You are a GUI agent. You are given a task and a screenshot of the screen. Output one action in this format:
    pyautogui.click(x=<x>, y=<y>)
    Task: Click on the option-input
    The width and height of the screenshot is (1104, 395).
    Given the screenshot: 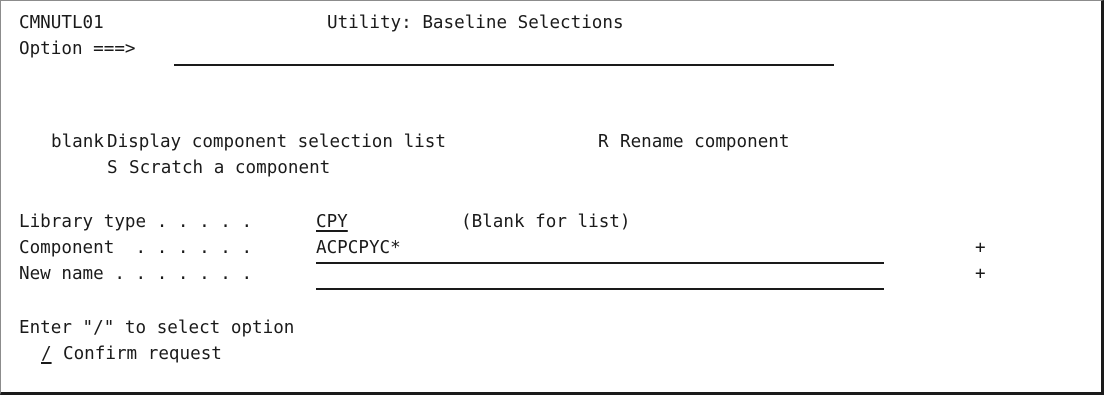 What is the action you would take?
    pyautogui.click(x=504, y=49)
    